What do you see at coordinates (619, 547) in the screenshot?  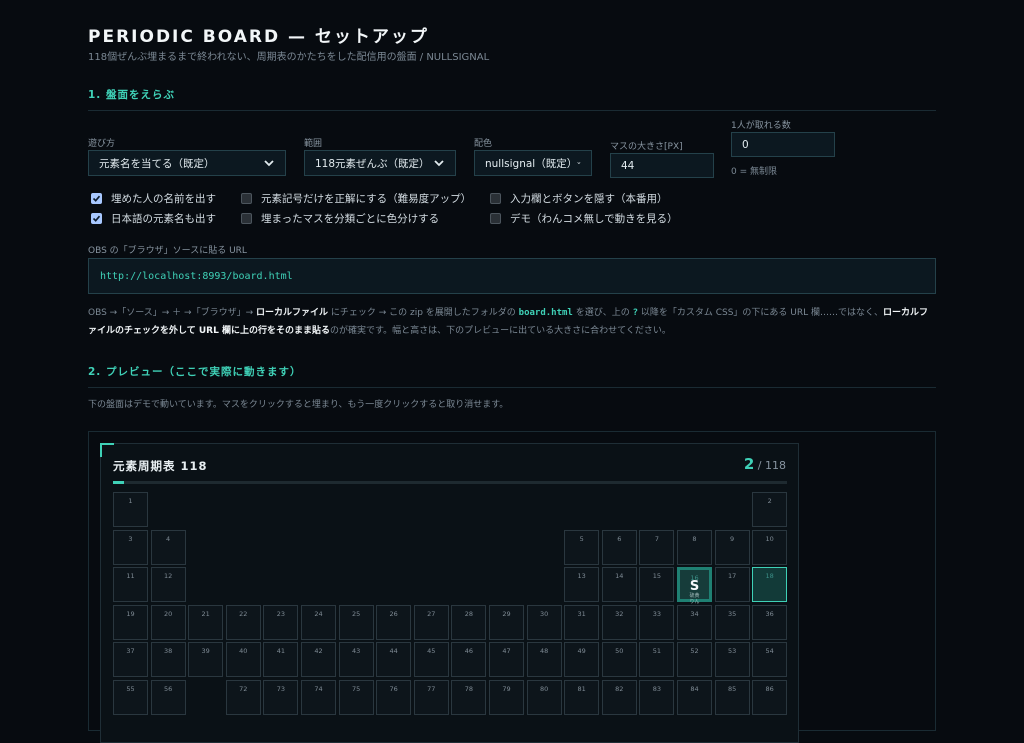 I see `element-cell-6: 6` at bounding box center [619, 547].